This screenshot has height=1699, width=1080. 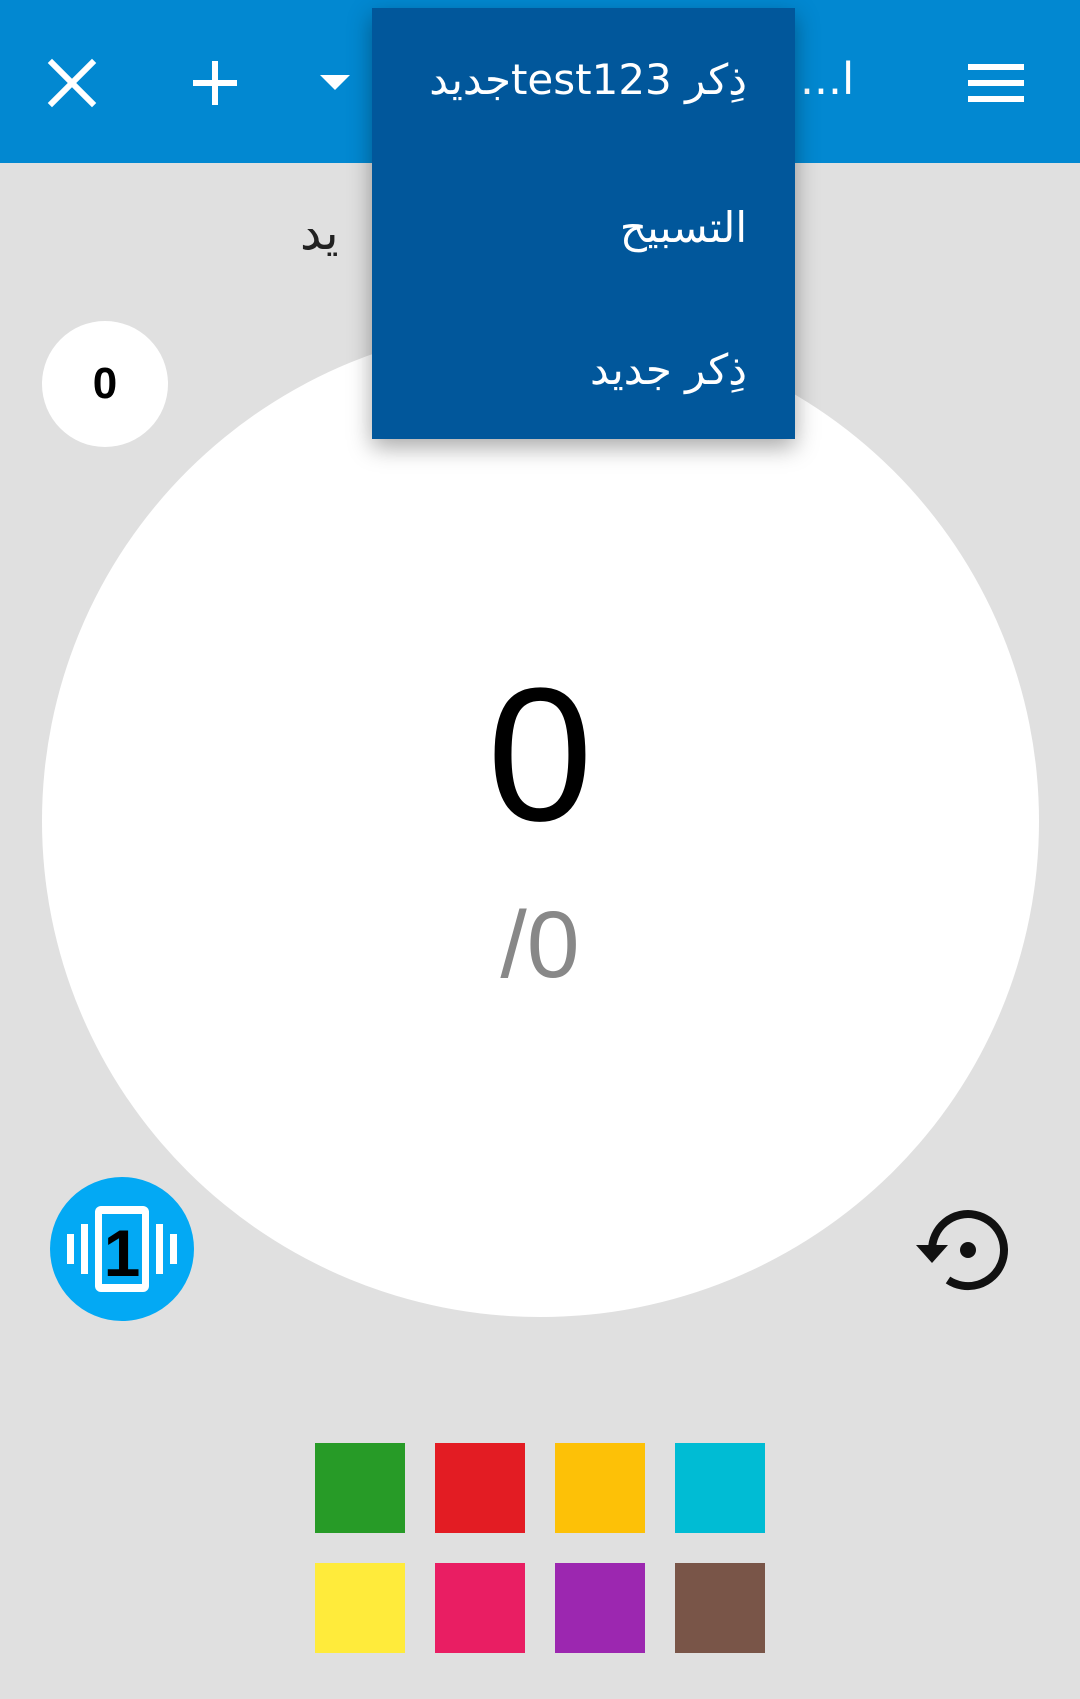 I want to click on color-swatch-green, so click(x=360, y=1488).